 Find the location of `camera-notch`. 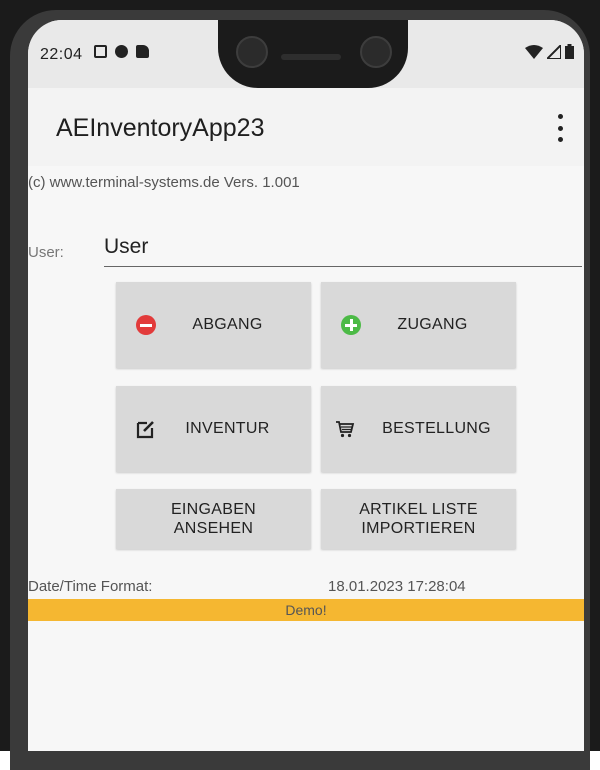

camera-notch is located at coordinates (313, 54).